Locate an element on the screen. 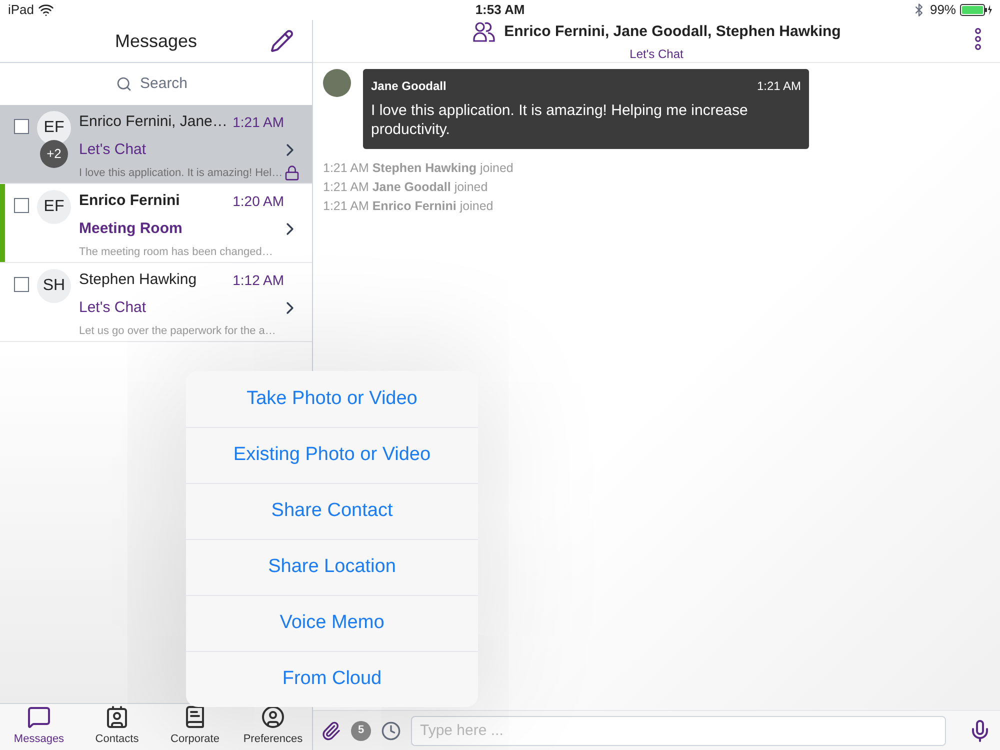 This screenshot has width=1000, height=750. participant-count-badge: +2 is located at coordinates (54, 154).